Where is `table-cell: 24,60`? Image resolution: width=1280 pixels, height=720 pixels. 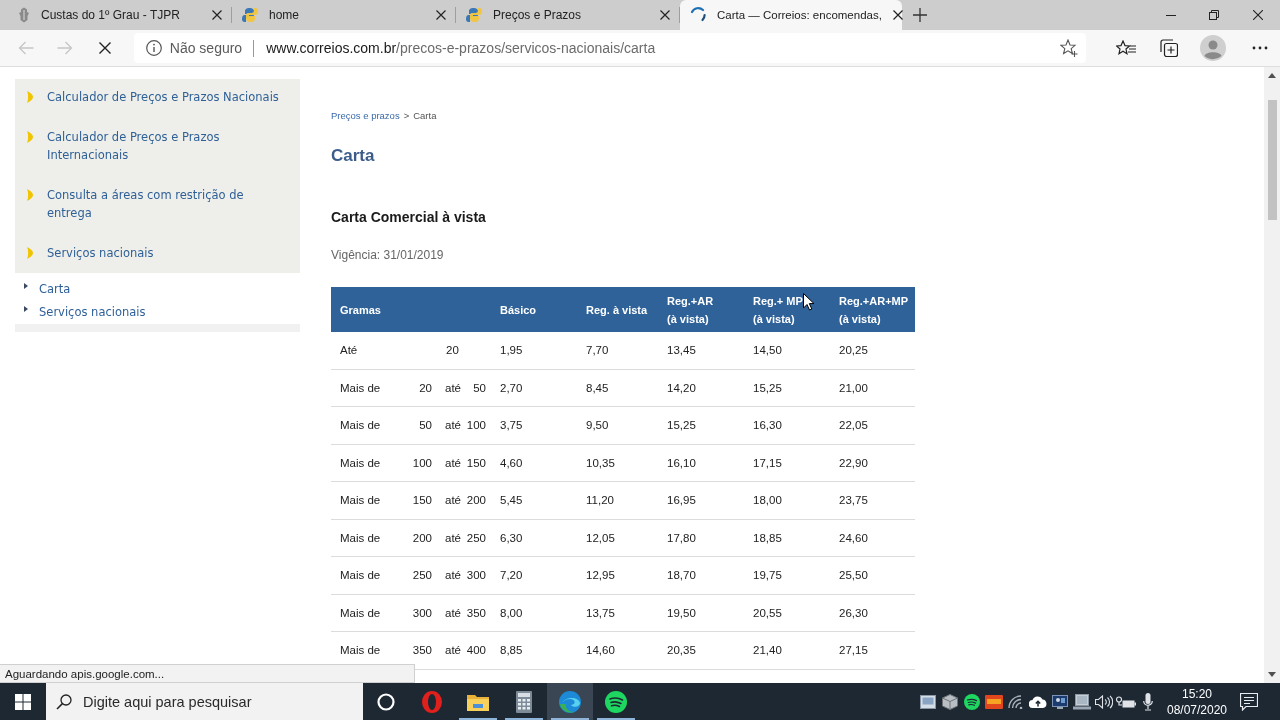 table-cell: 24,60 is located at coordinates (853, 537).